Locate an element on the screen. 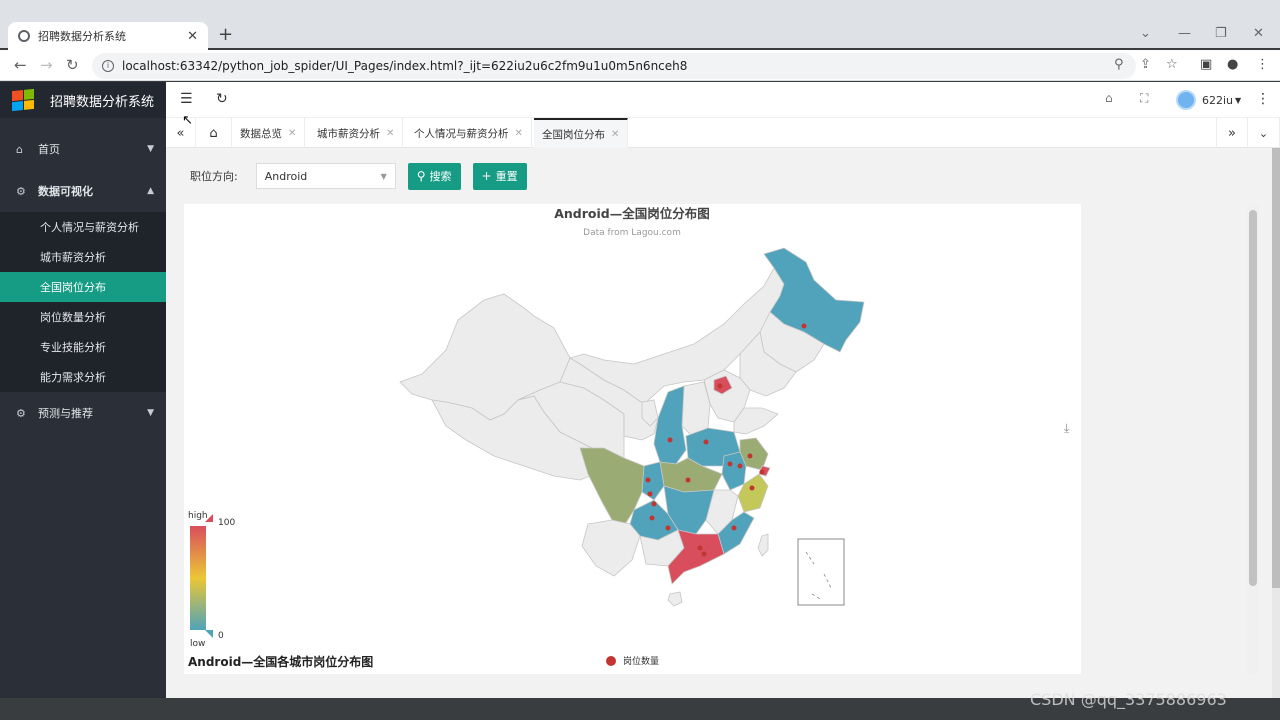  tab-personal-salary: 个人情况与薪资分析 ✕ is located at coordinates (469, 133).